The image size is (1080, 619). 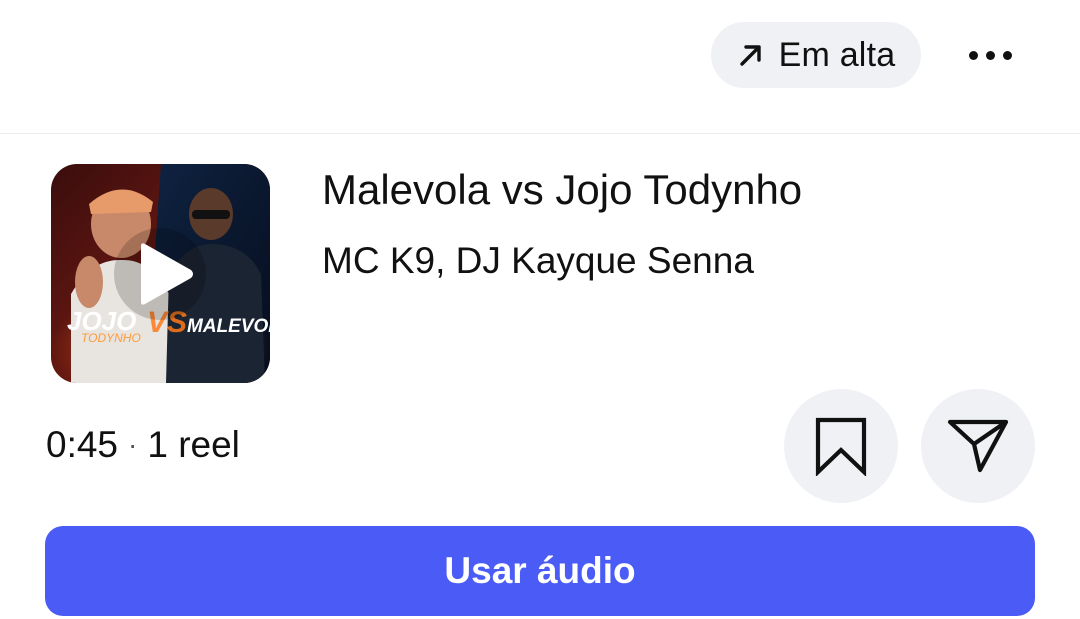 What do you see at coordinates (540, 133) in the screenshot?
I see `divider` at bounding box center [540, 133].